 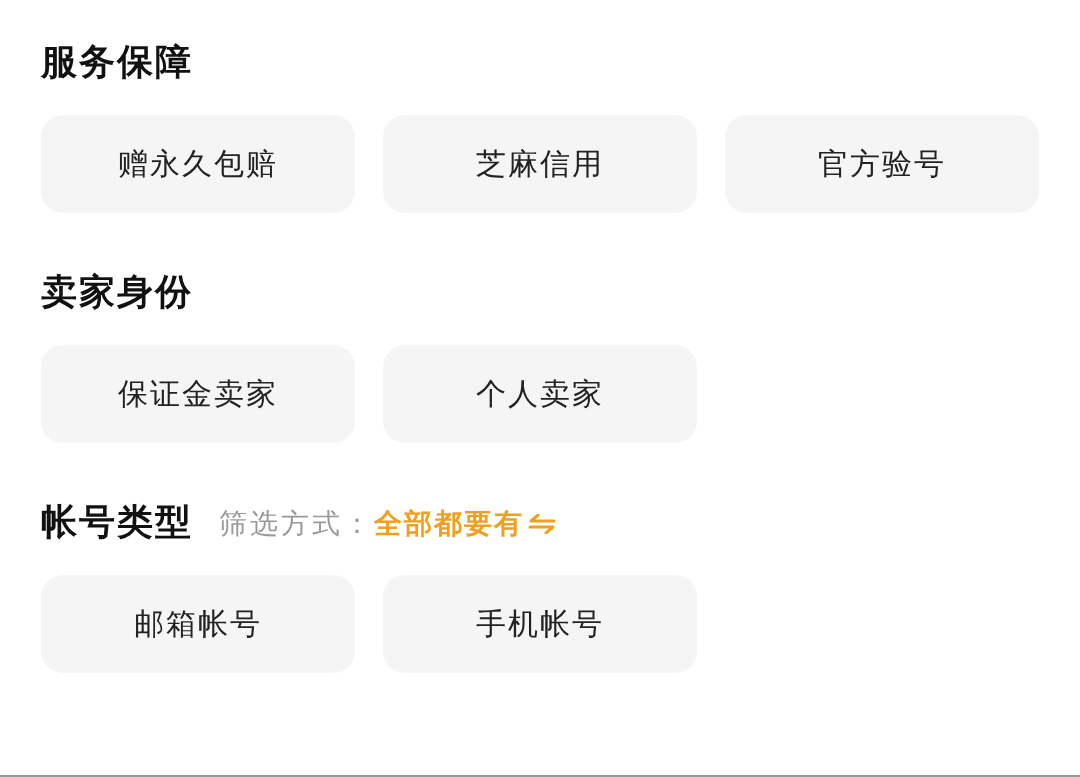 What do you see at coordinates (540, 164) in the screenshot?
I see `option-chip: 芝麻信用` at bounding box center [540, 164].